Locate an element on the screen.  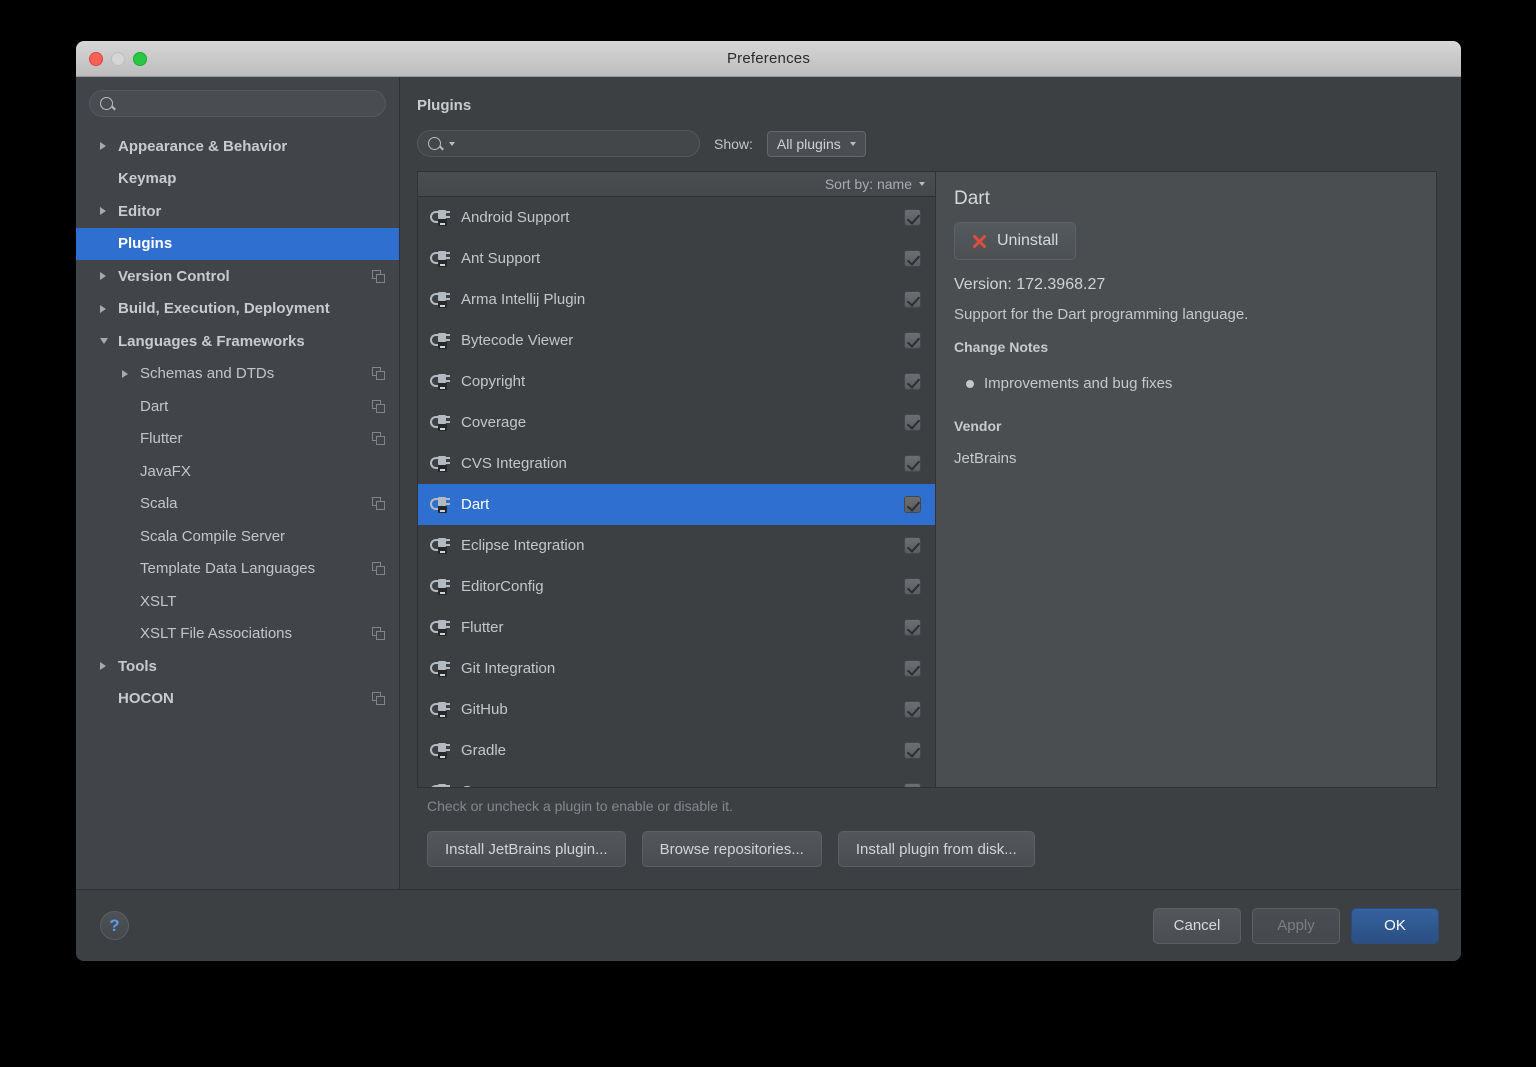
sidebar-item-schemas-and-dtds: Schemas and DTDs is located at coordinates (237, 374).